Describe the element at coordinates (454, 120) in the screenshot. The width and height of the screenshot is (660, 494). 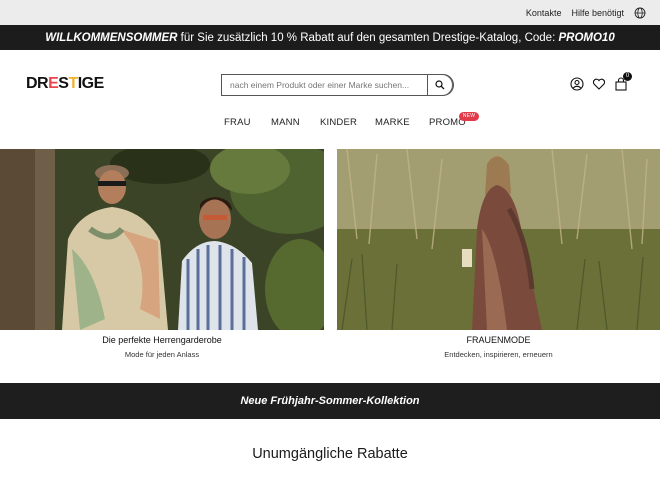
I see `nav-item-promo: PROMO NEW` at that location.